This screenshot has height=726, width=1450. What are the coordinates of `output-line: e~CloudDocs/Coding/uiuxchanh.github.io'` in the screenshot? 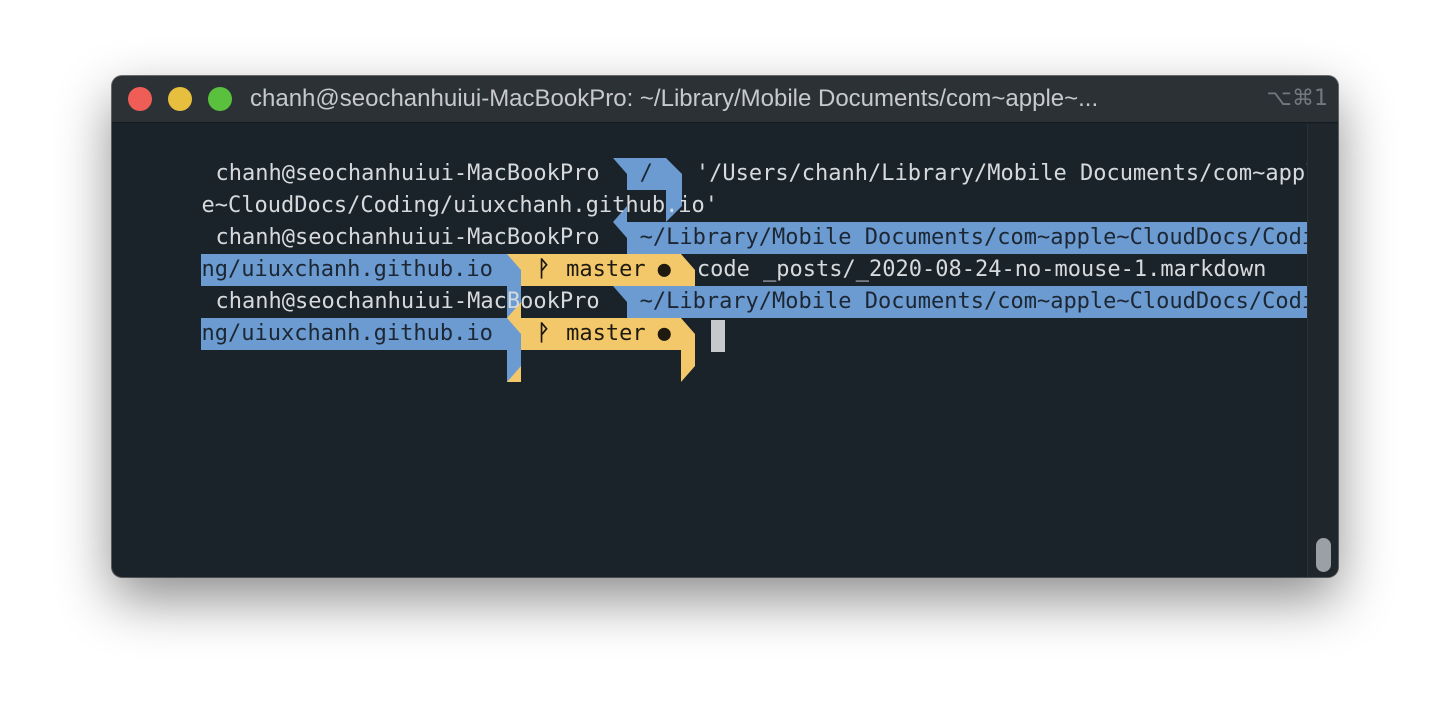 It's located at (710, 188).